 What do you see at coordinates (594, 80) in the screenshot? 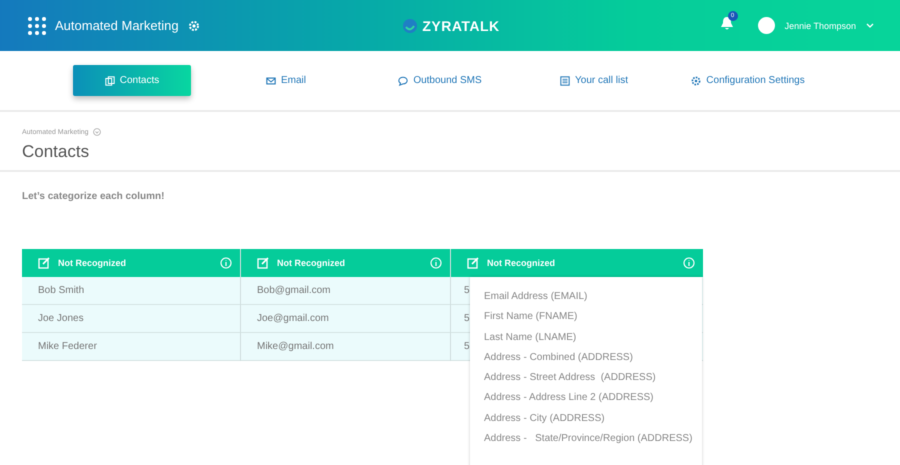
I see `nav-tab: Your call list` at bounding box center [594, 80].